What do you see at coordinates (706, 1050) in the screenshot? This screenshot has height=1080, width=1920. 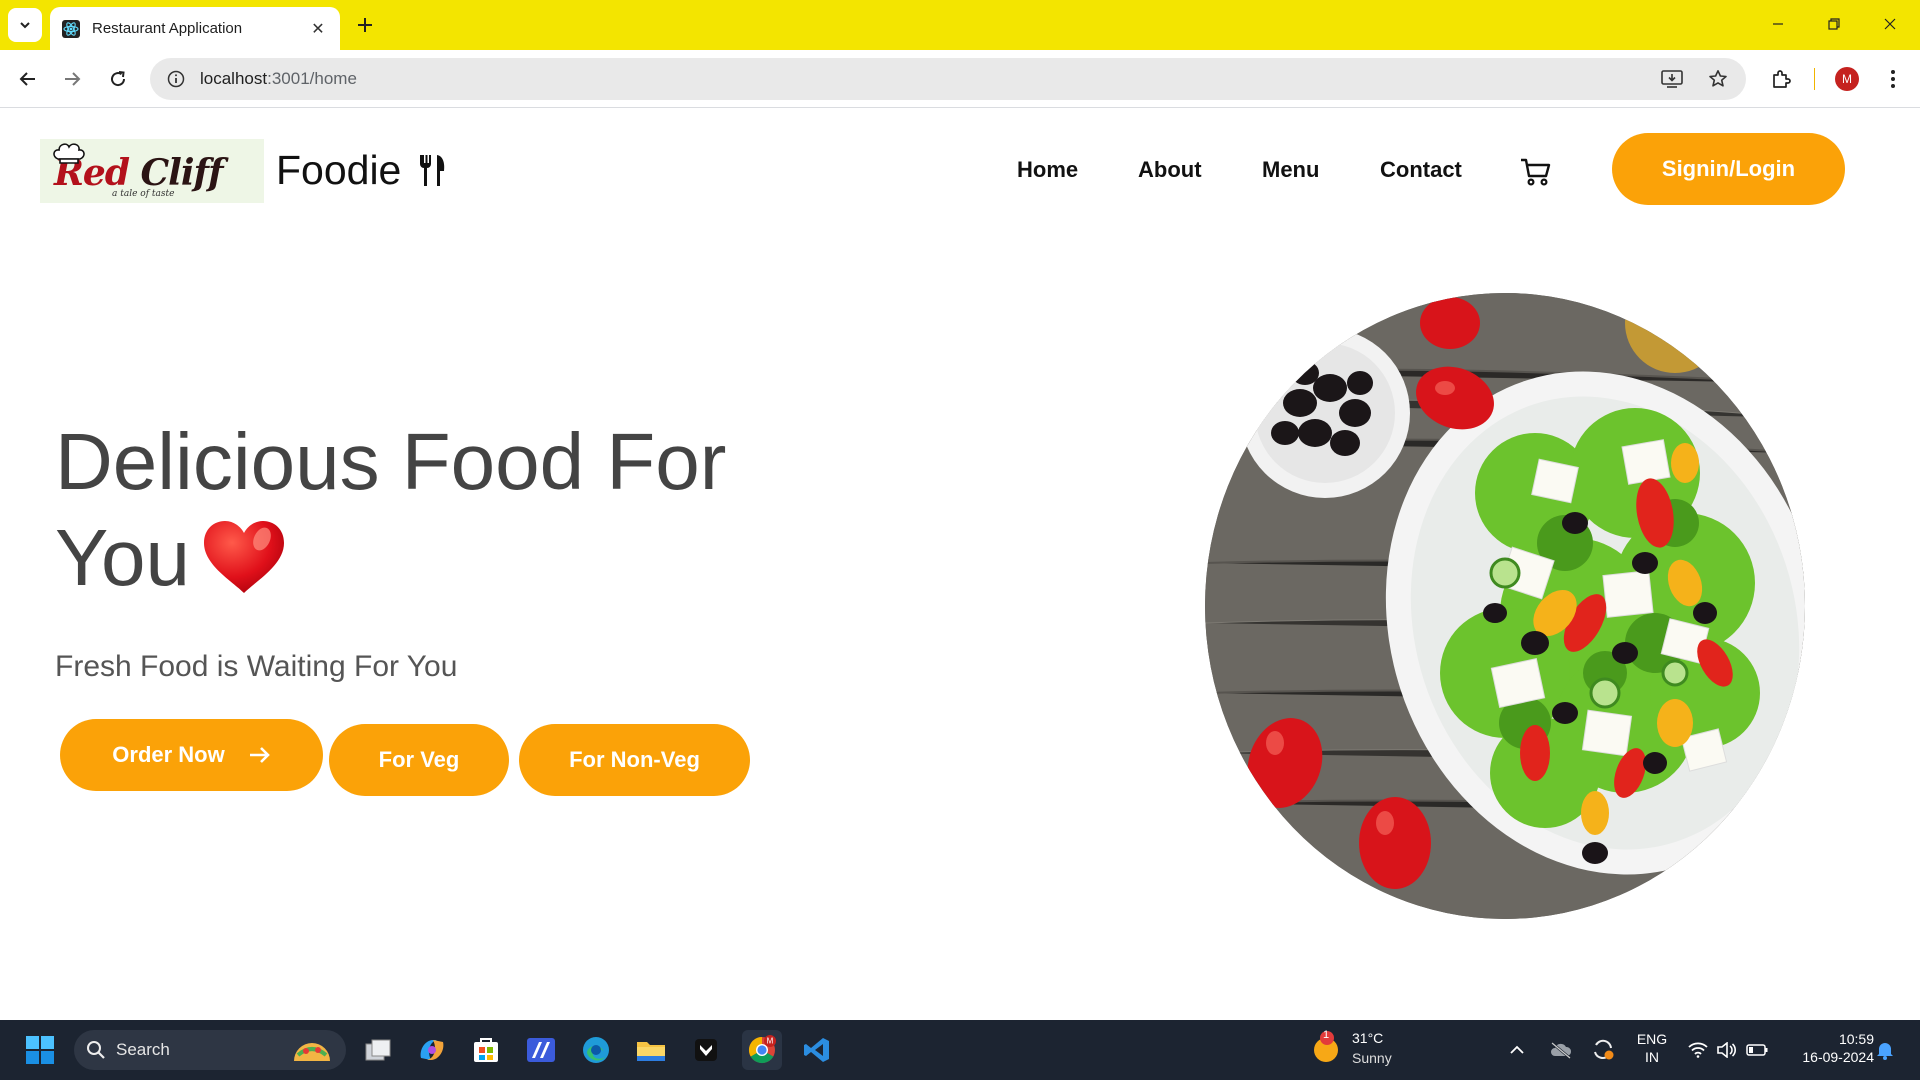 I see `terminal-app-button` at bounding box center [706, 1050].